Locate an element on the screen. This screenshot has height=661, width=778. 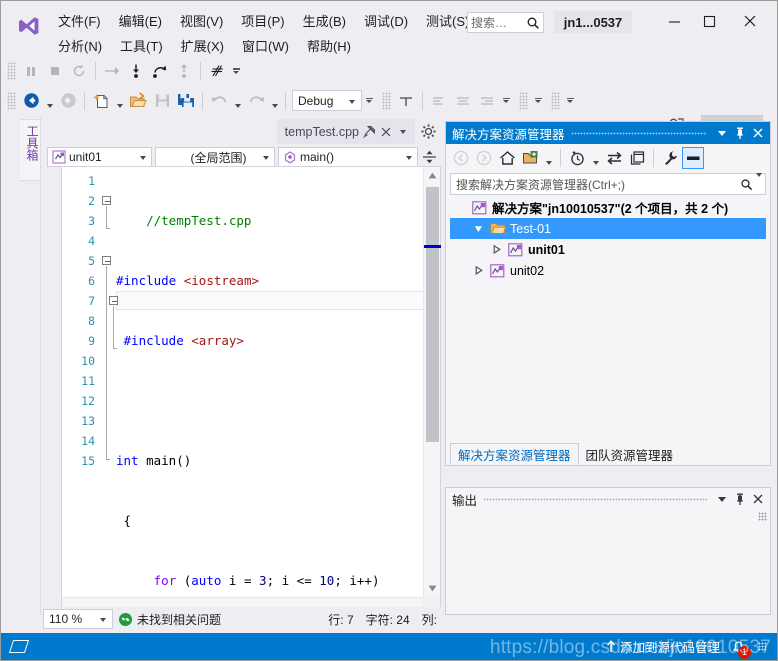
sync-refresh-button is located at coordinates (614, 158).